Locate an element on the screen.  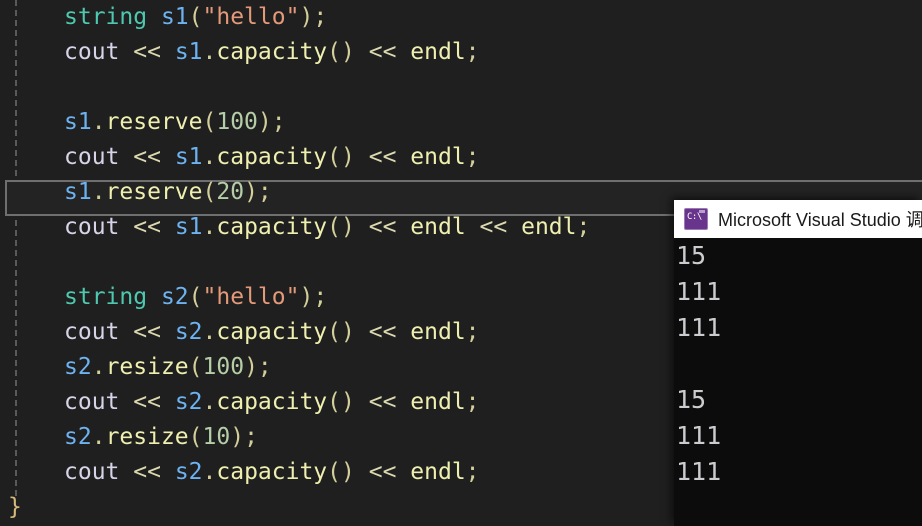
code-line-text: s2.resize(100); is located at coordinates (136, 367).